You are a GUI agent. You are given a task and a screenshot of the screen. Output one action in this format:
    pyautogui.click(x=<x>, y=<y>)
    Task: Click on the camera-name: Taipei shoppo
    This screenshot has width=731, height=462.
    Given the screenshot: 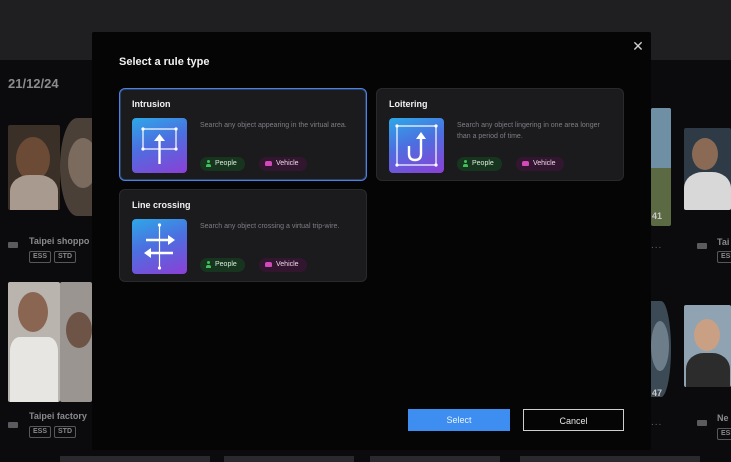 What is the action you would take?
    pyautogui.click(x=59, y=241)
    